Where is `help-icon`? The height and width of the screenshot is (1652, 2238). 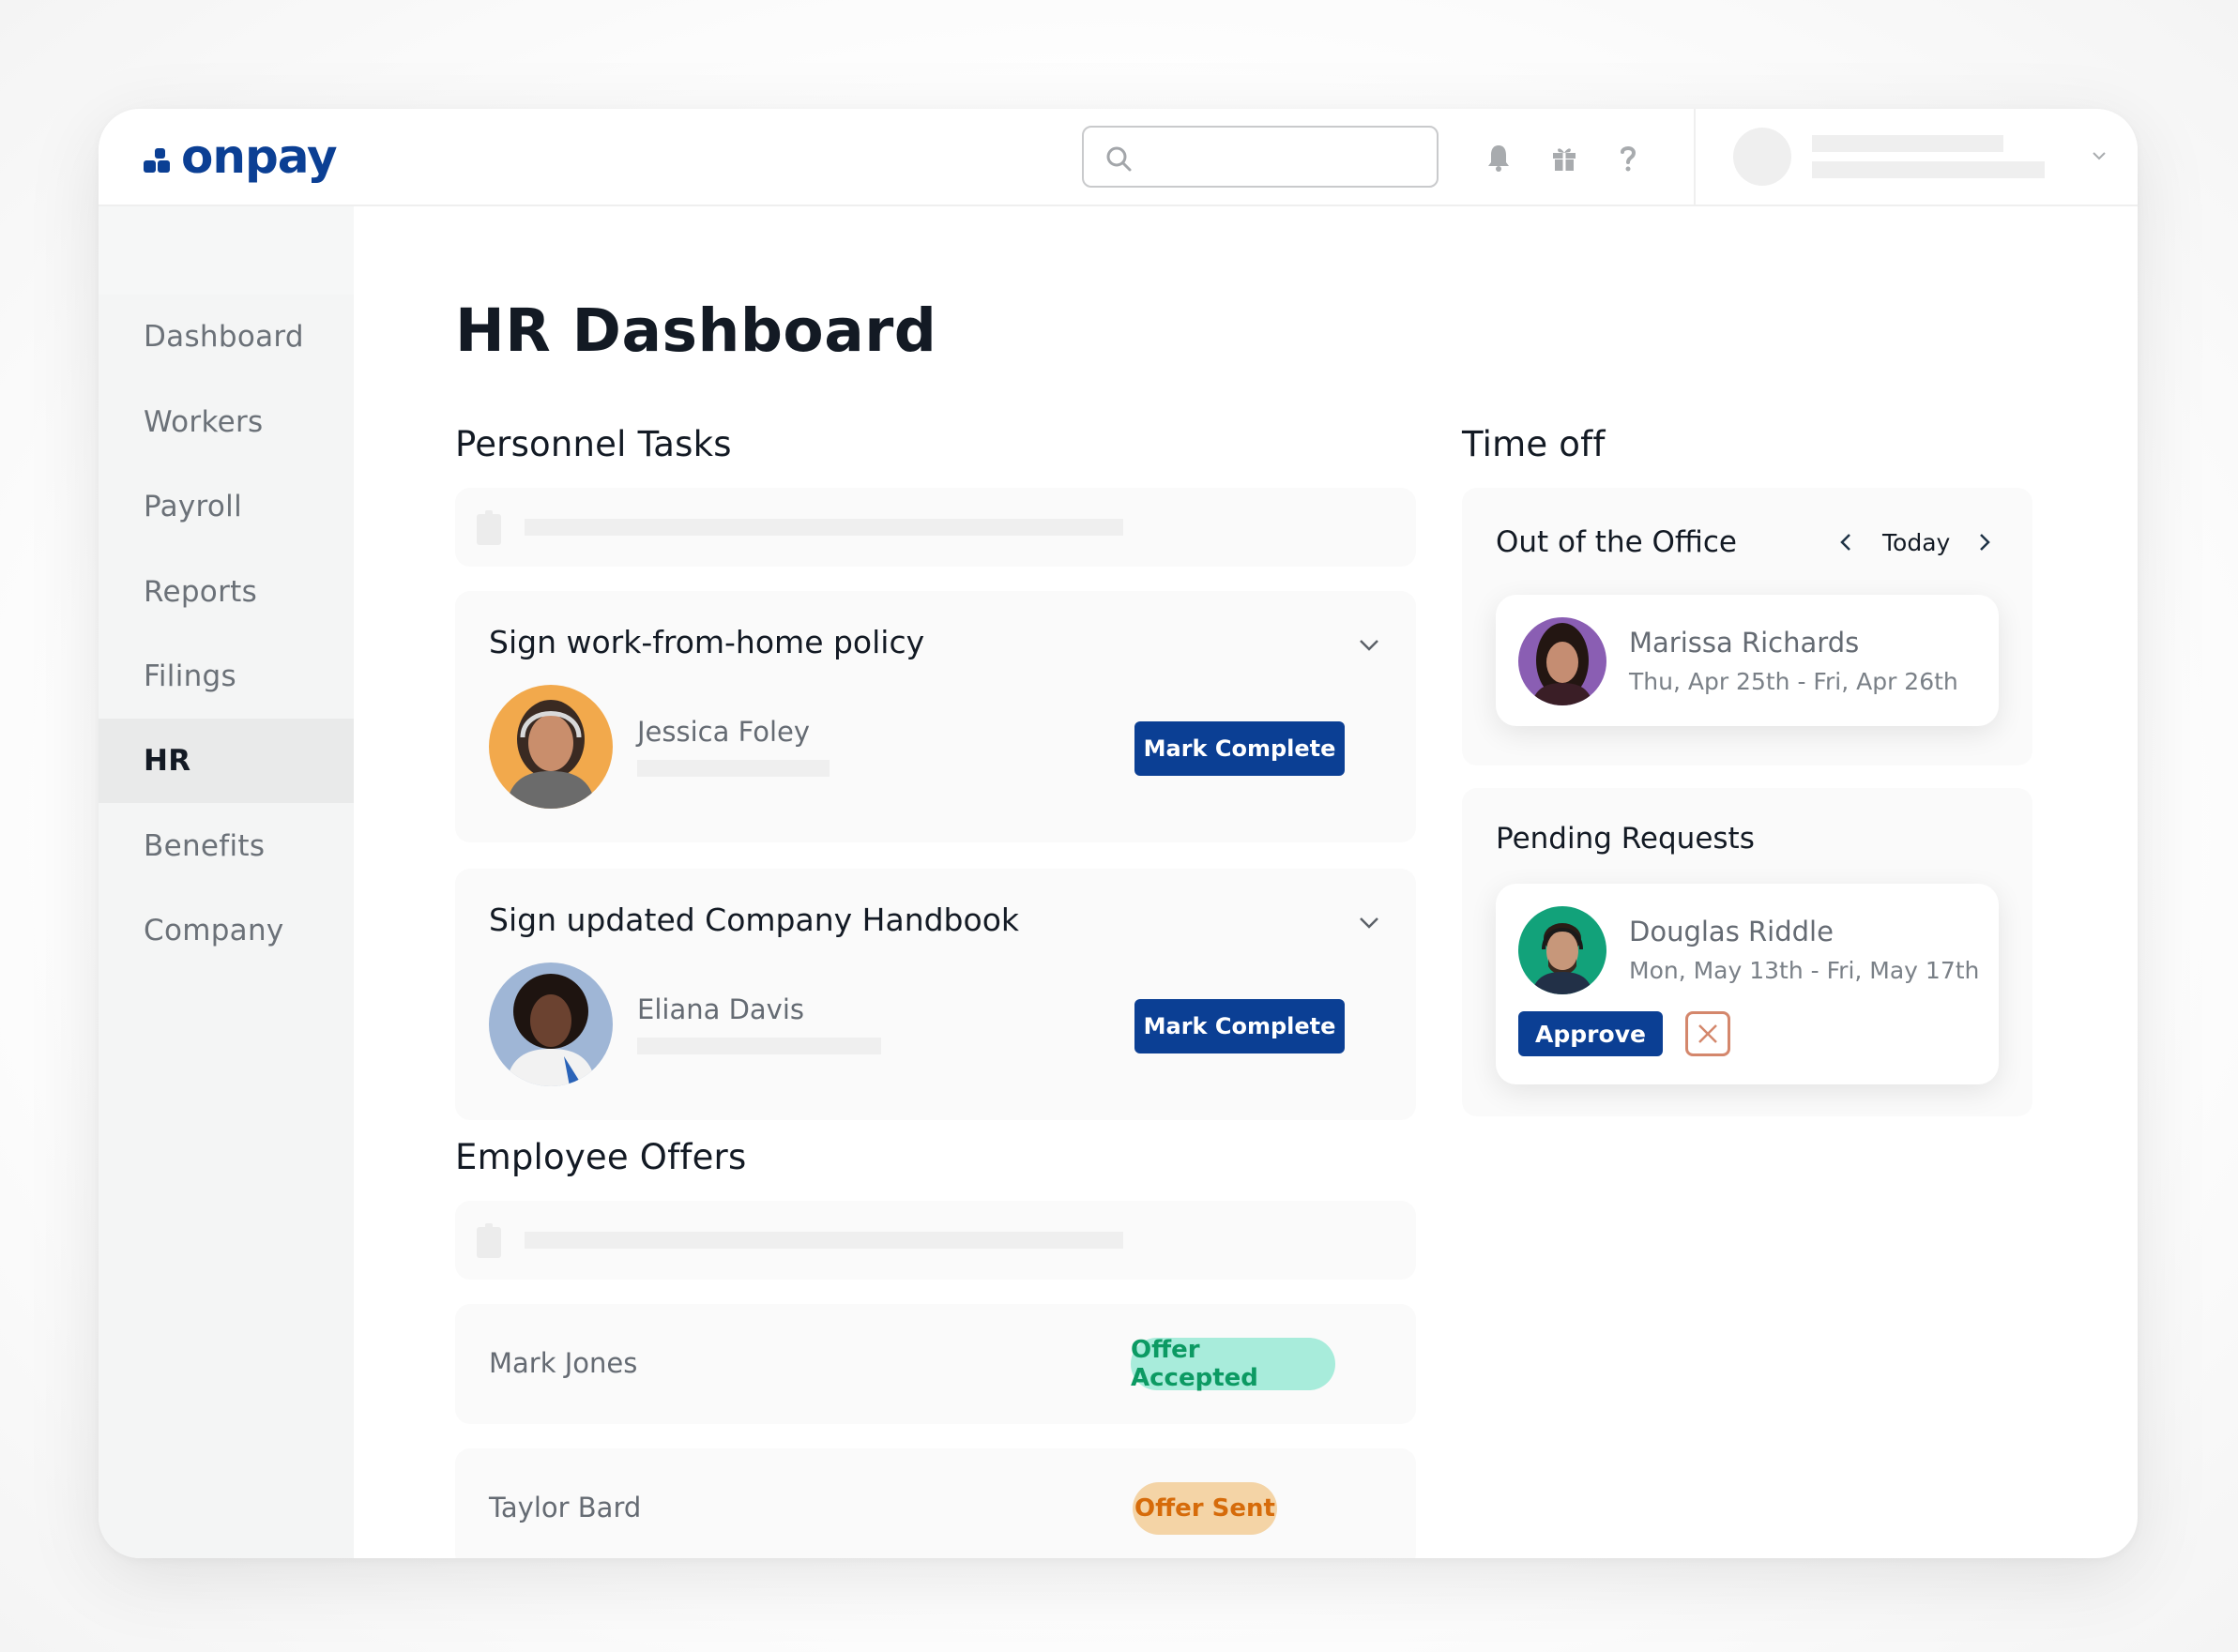
help-icon is located at coordinates (1628, 157).